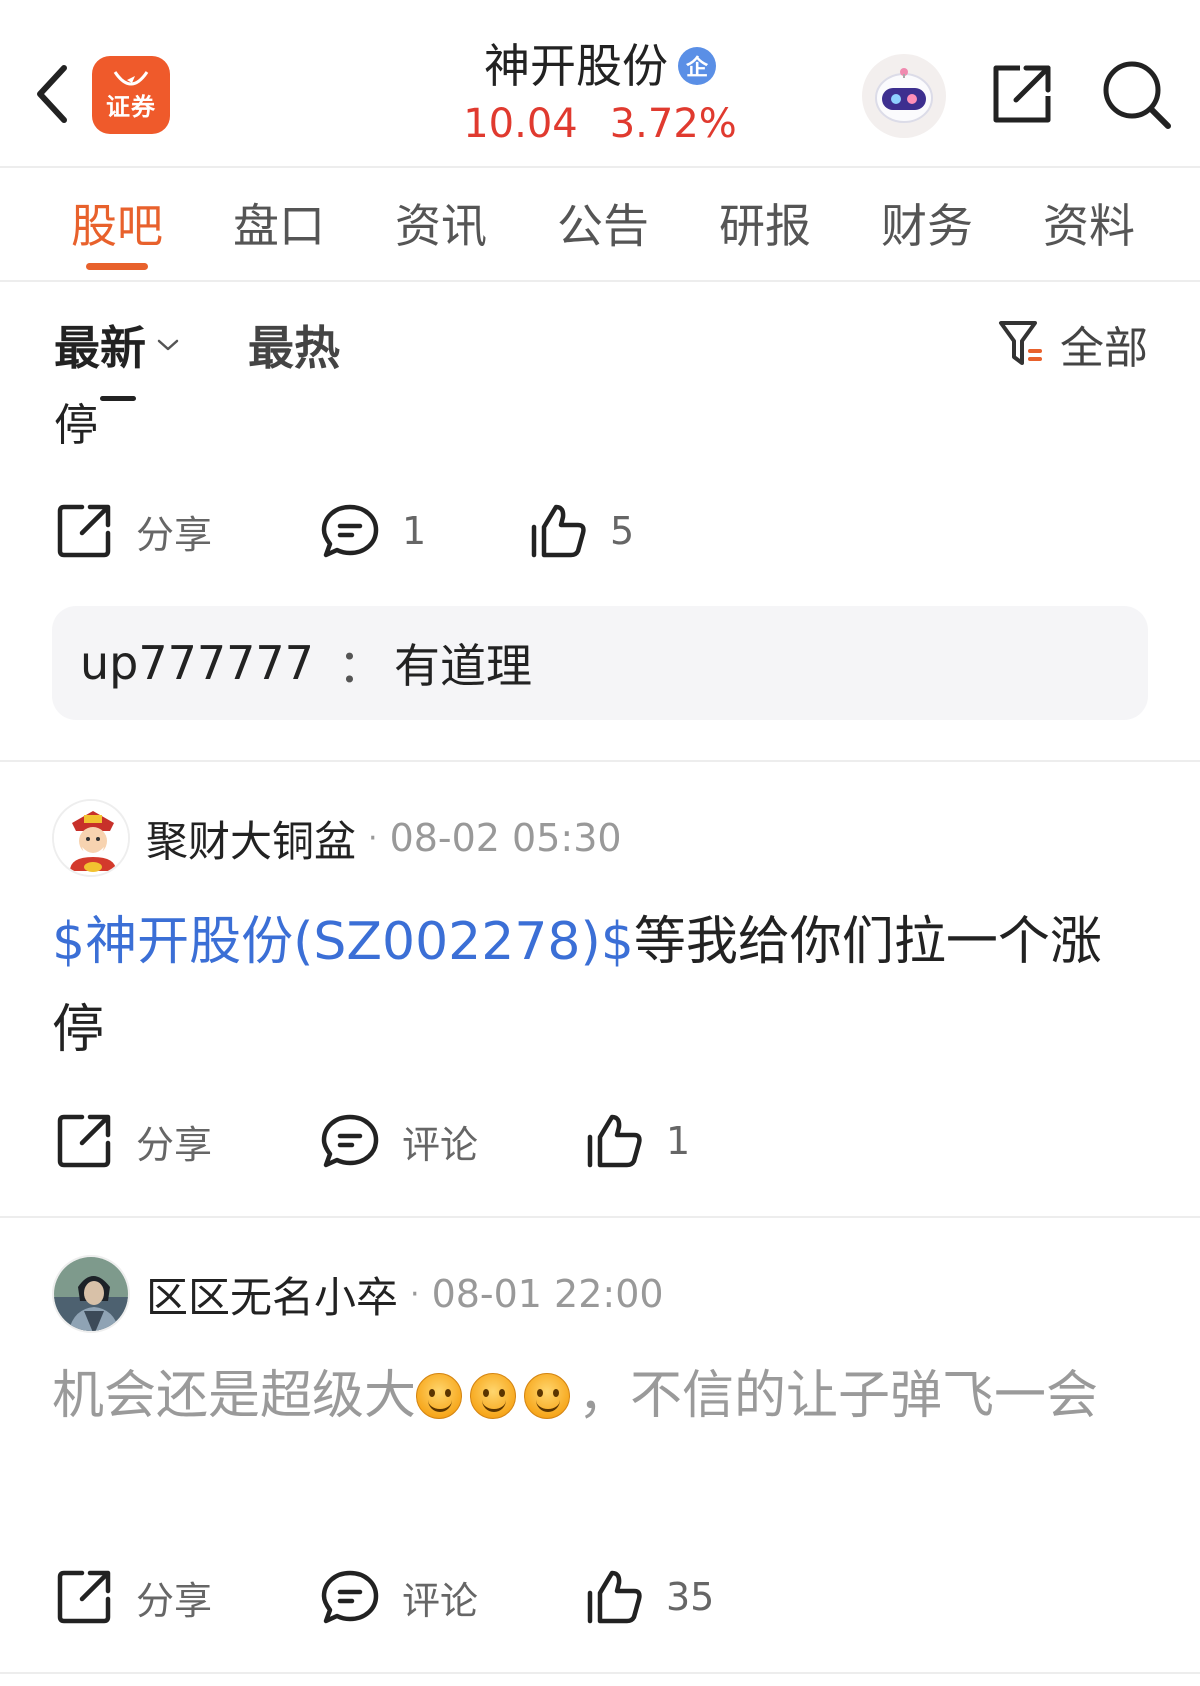 This screenshot has height=1686, width=1200. What do you see at coordinates (100, 348) in the screenshot?
I see `sort-latest-label: 最新` at bounding box center [100, 348].